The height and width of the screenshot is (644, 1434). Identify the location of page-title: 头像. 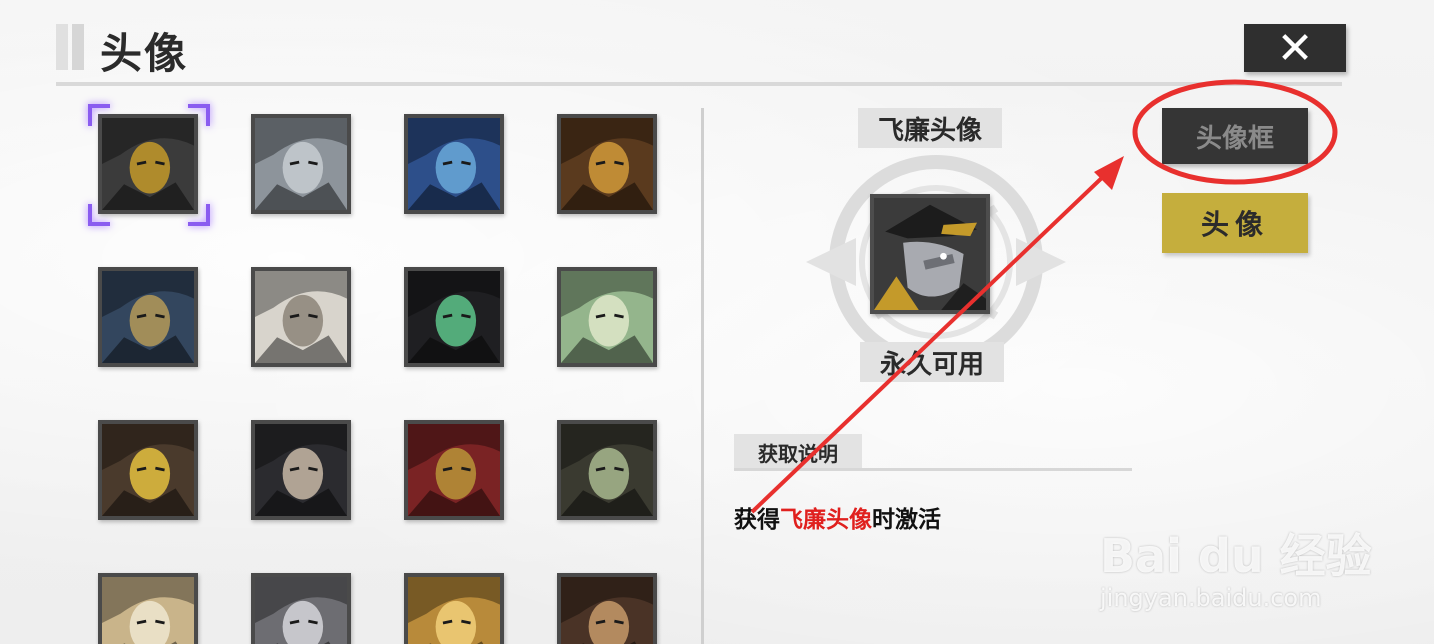
(144, 53).